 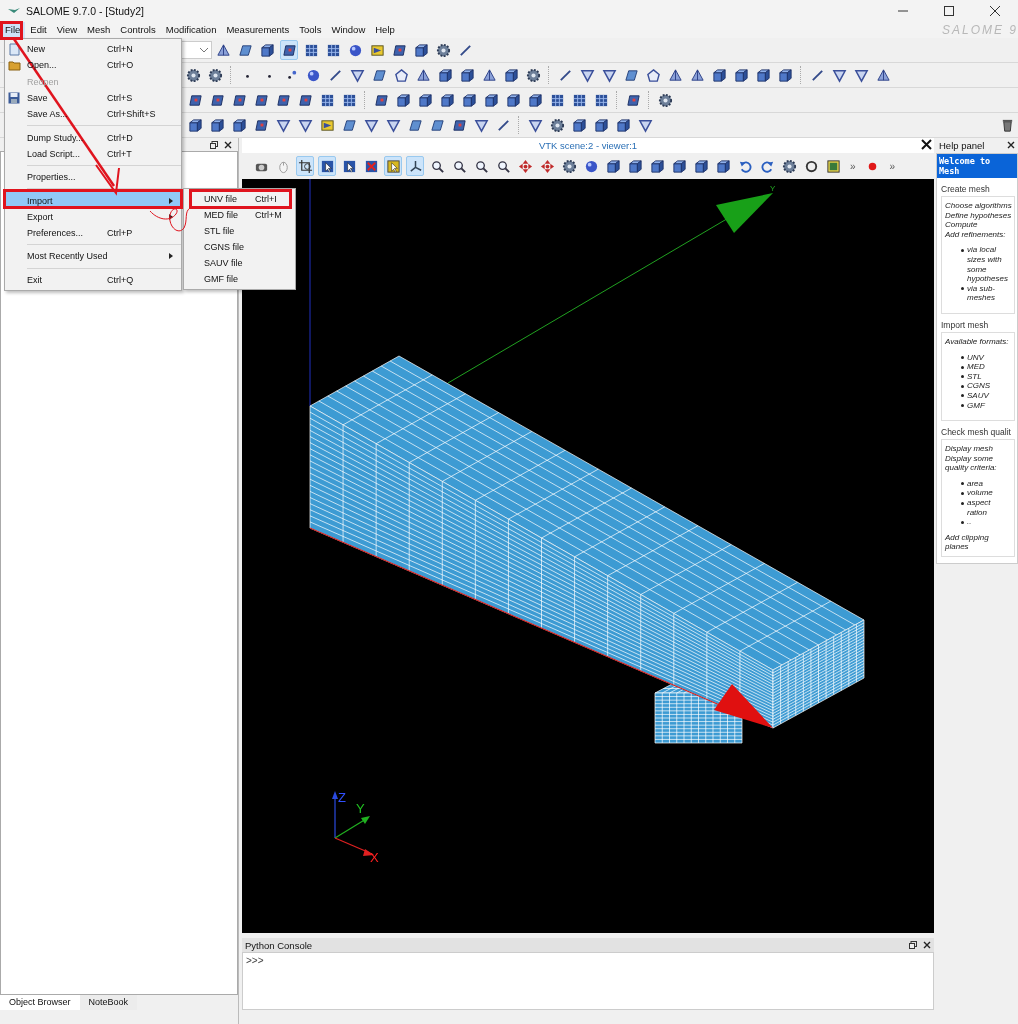 What do you see at coordinates (976, 405) in the screenshot?
I see `help-text: GMF` at bounding box center [976, 405].